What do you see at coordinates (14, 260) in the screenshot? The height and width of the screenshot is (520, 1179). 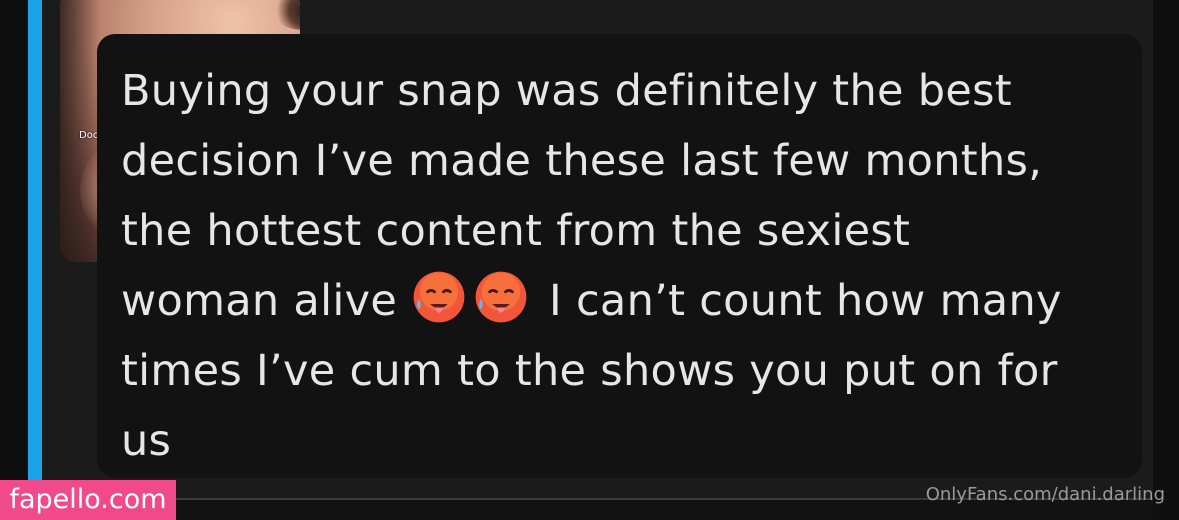 I see `left-rail` at bounding box center [14, 260].